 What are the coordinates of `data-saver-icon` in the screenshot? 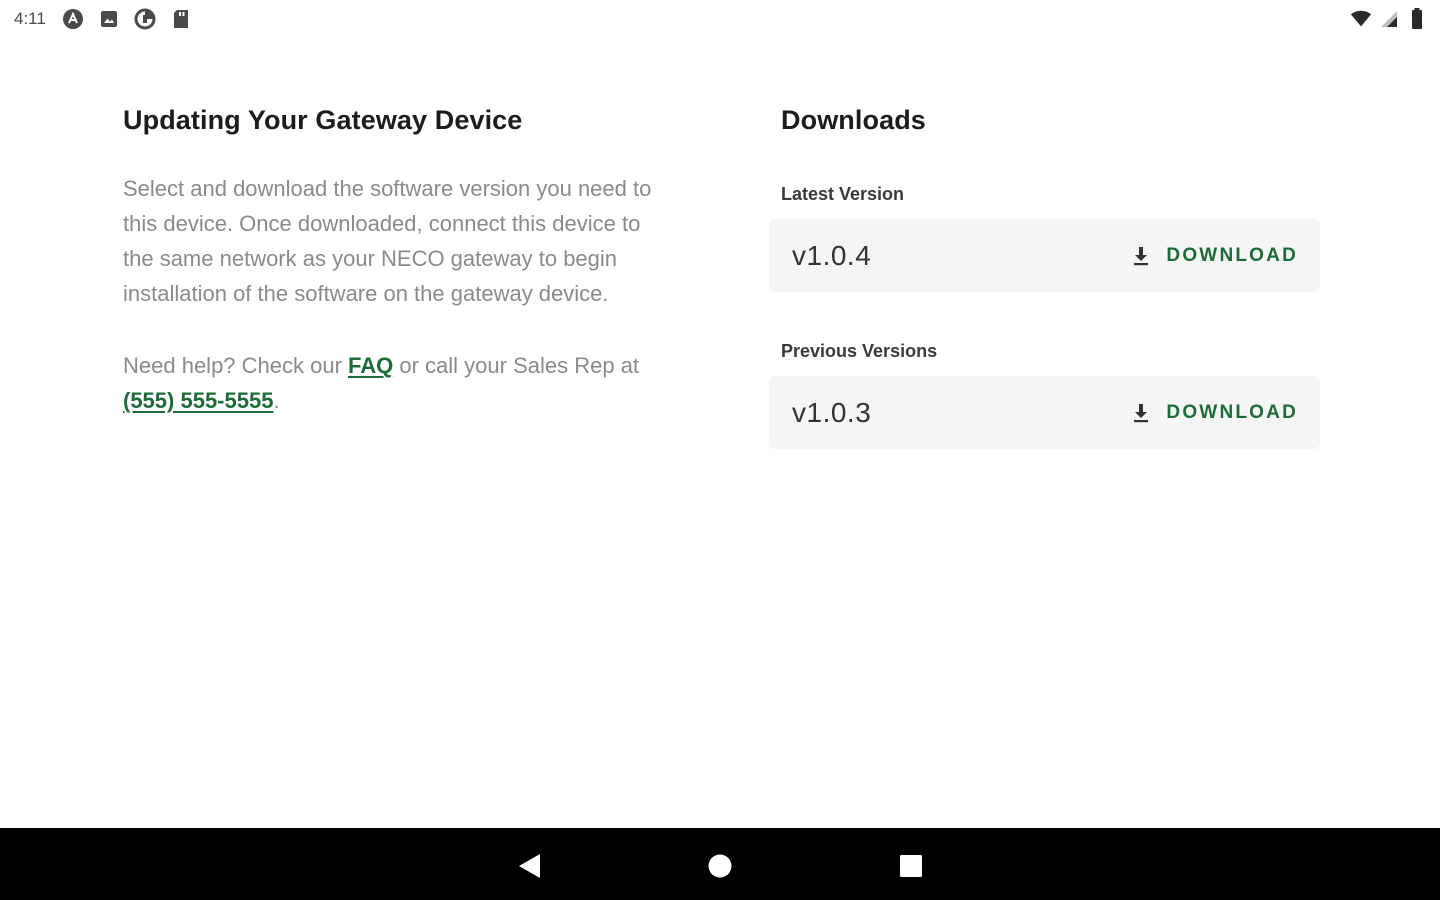 It's located at (145, 19).